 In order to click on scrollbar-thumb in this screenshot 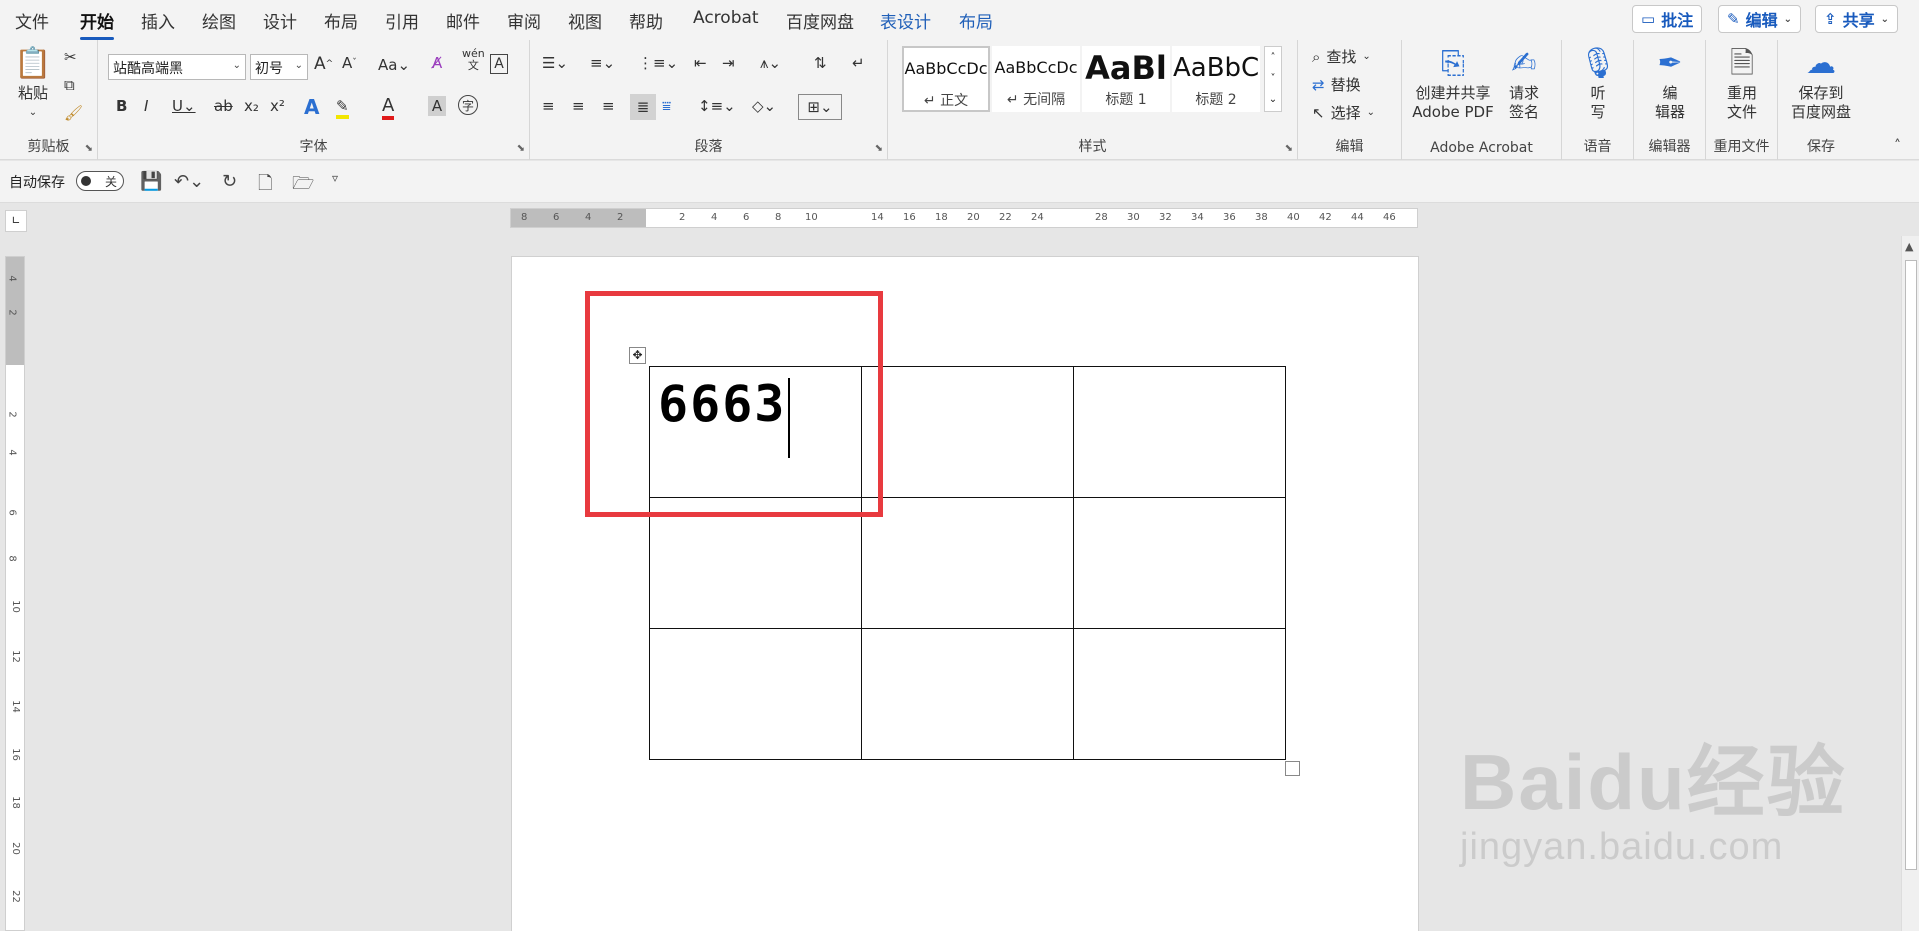, I will do `click(1911, 565)`.